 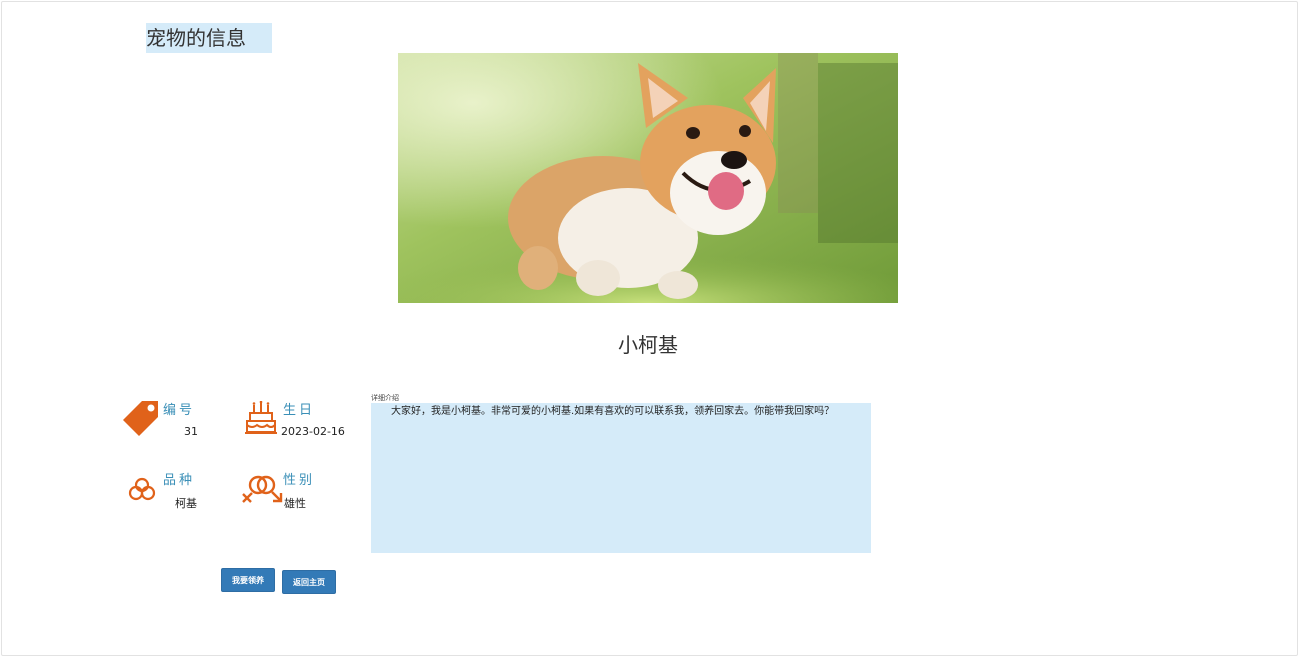 I want to click on birthday-label: 生日, so click(x=299, y=410).